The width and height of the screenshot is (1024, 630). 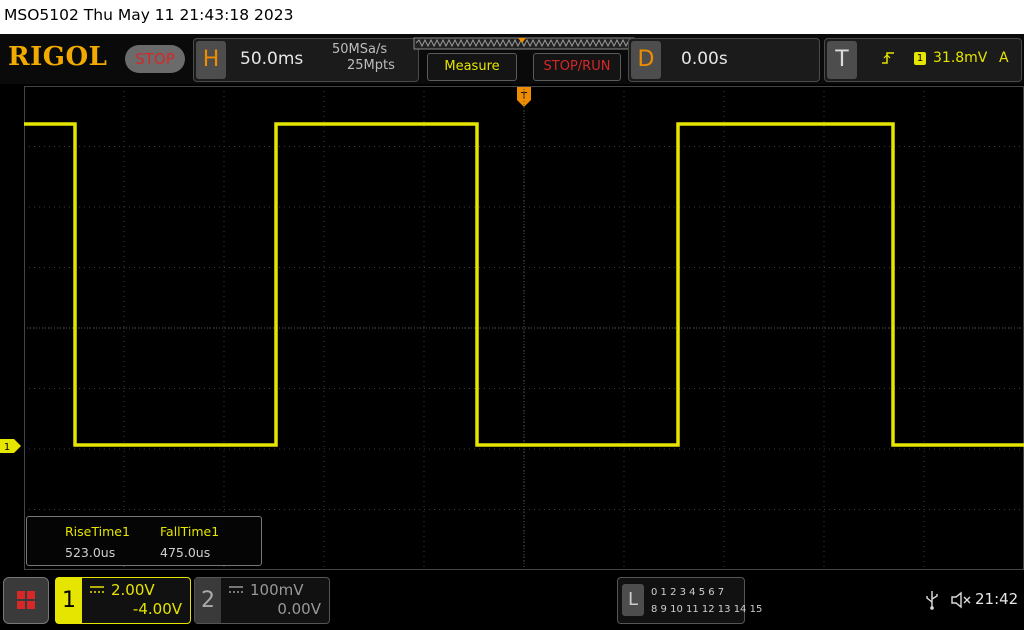 What do you see at coordinates (97, 531) in the screenshot?
I see `measurement-label: RiseTime1` at bounding box center [97, 531].